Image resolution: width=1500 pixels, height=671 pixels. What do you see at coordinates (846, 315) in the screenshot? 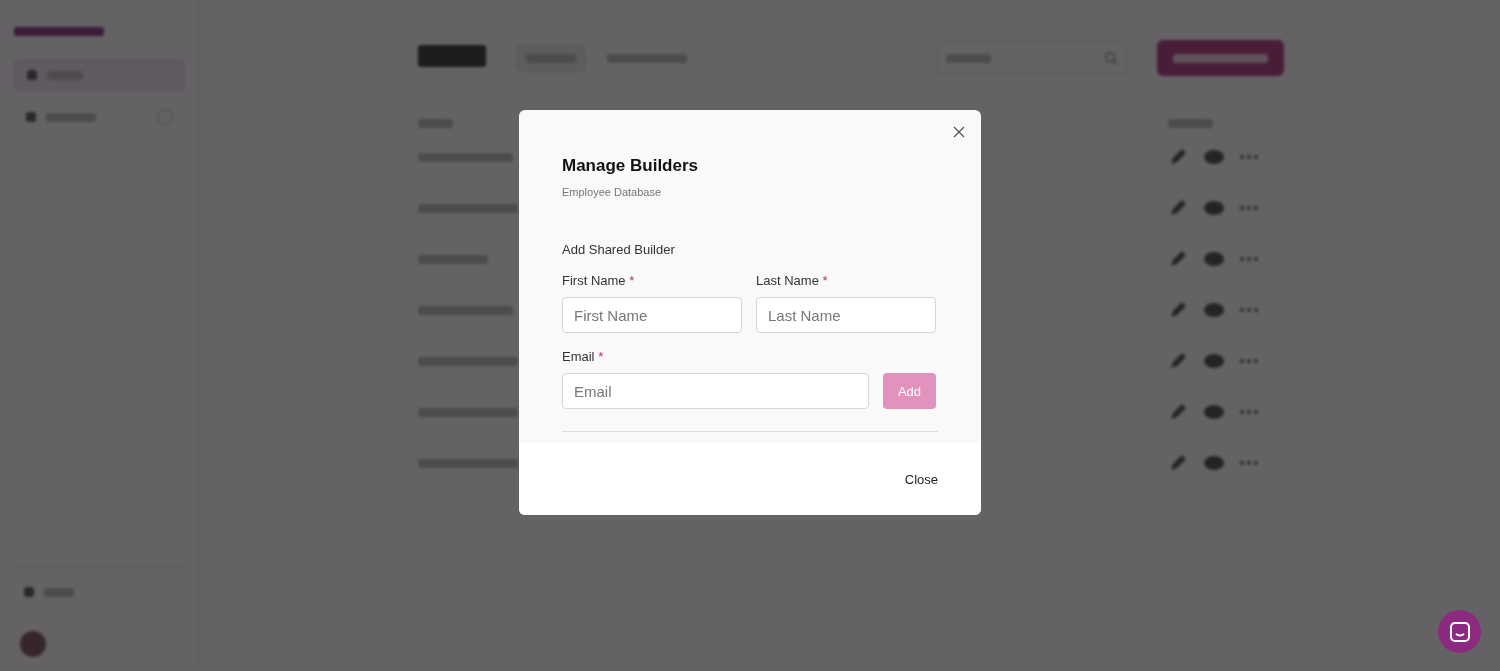
I see `input-field: Last Name` at bounding box center [846, 315].